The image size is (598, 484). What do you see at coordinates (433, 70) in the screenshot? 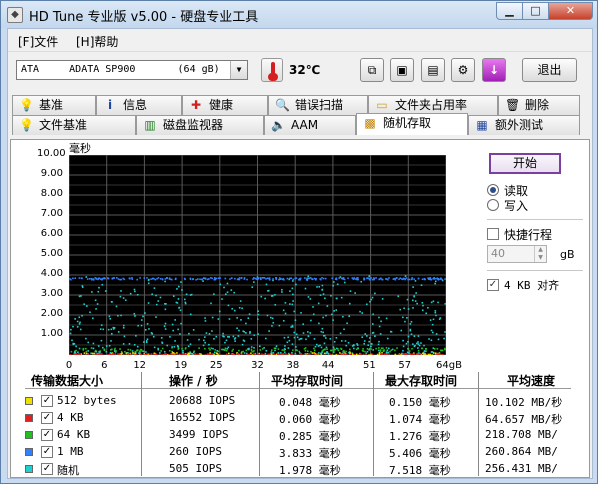
I see `save-button: ▤` at bounding box center [433, 70].